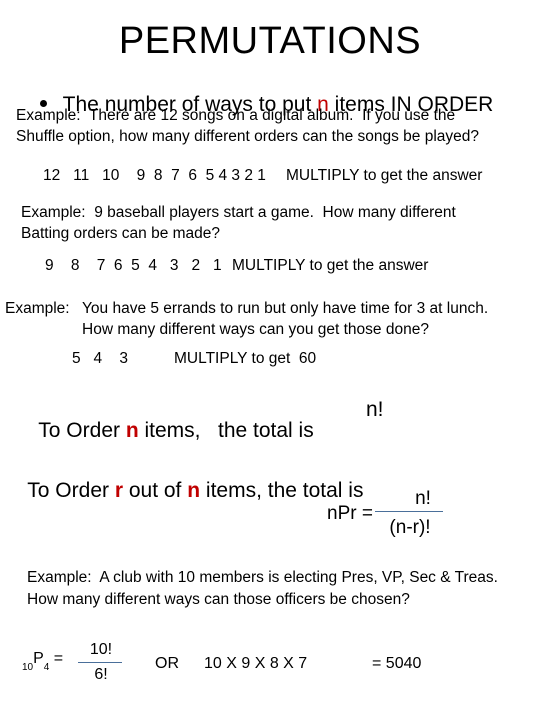  What do you see at coordinates (46, 667) in the screenshot?
I see `perm-post-subscript: 4` at bounding box center [46, 667].